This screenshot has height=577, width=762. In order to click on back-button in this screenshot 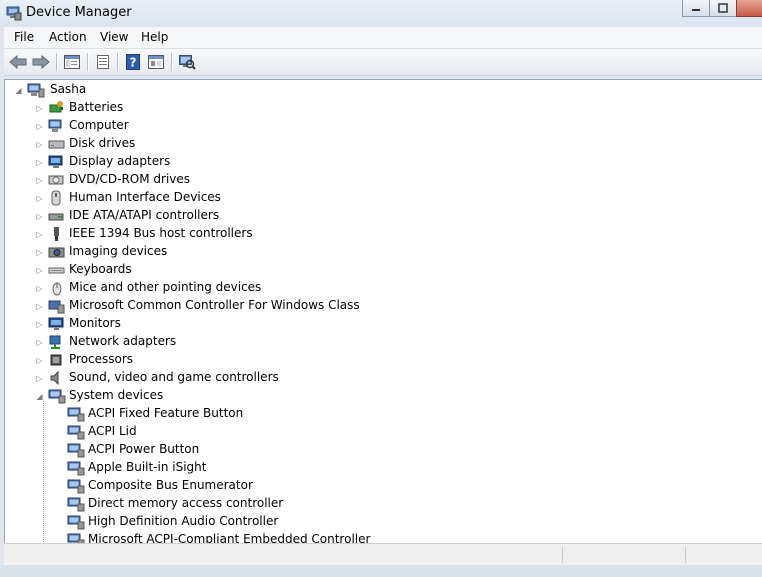, I will do `click(18, 62)`.